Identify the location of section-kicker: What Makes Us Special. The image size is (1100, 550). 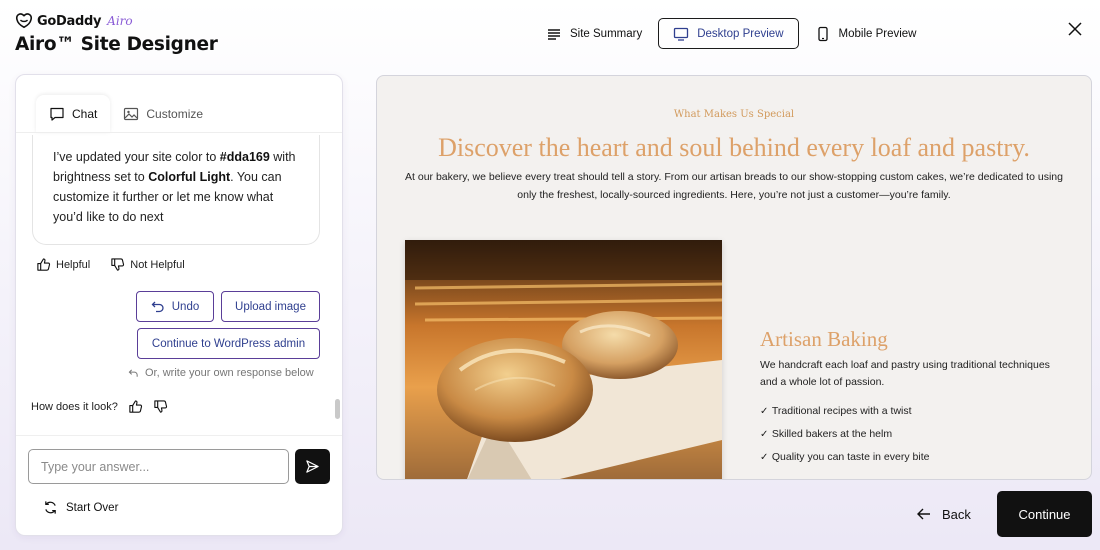
(734, 114).